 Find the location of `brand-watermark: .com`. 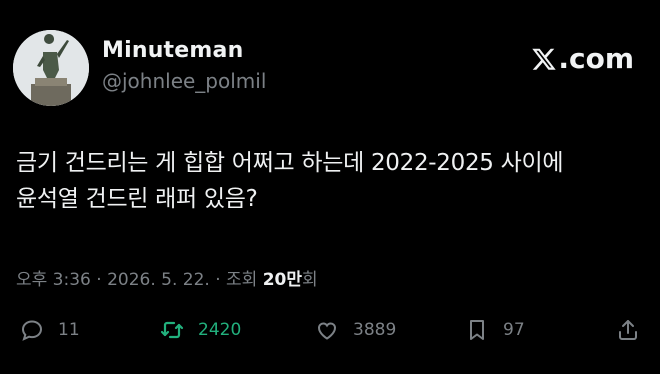

brand-watermark: .com is located at coordinates (582, 58).